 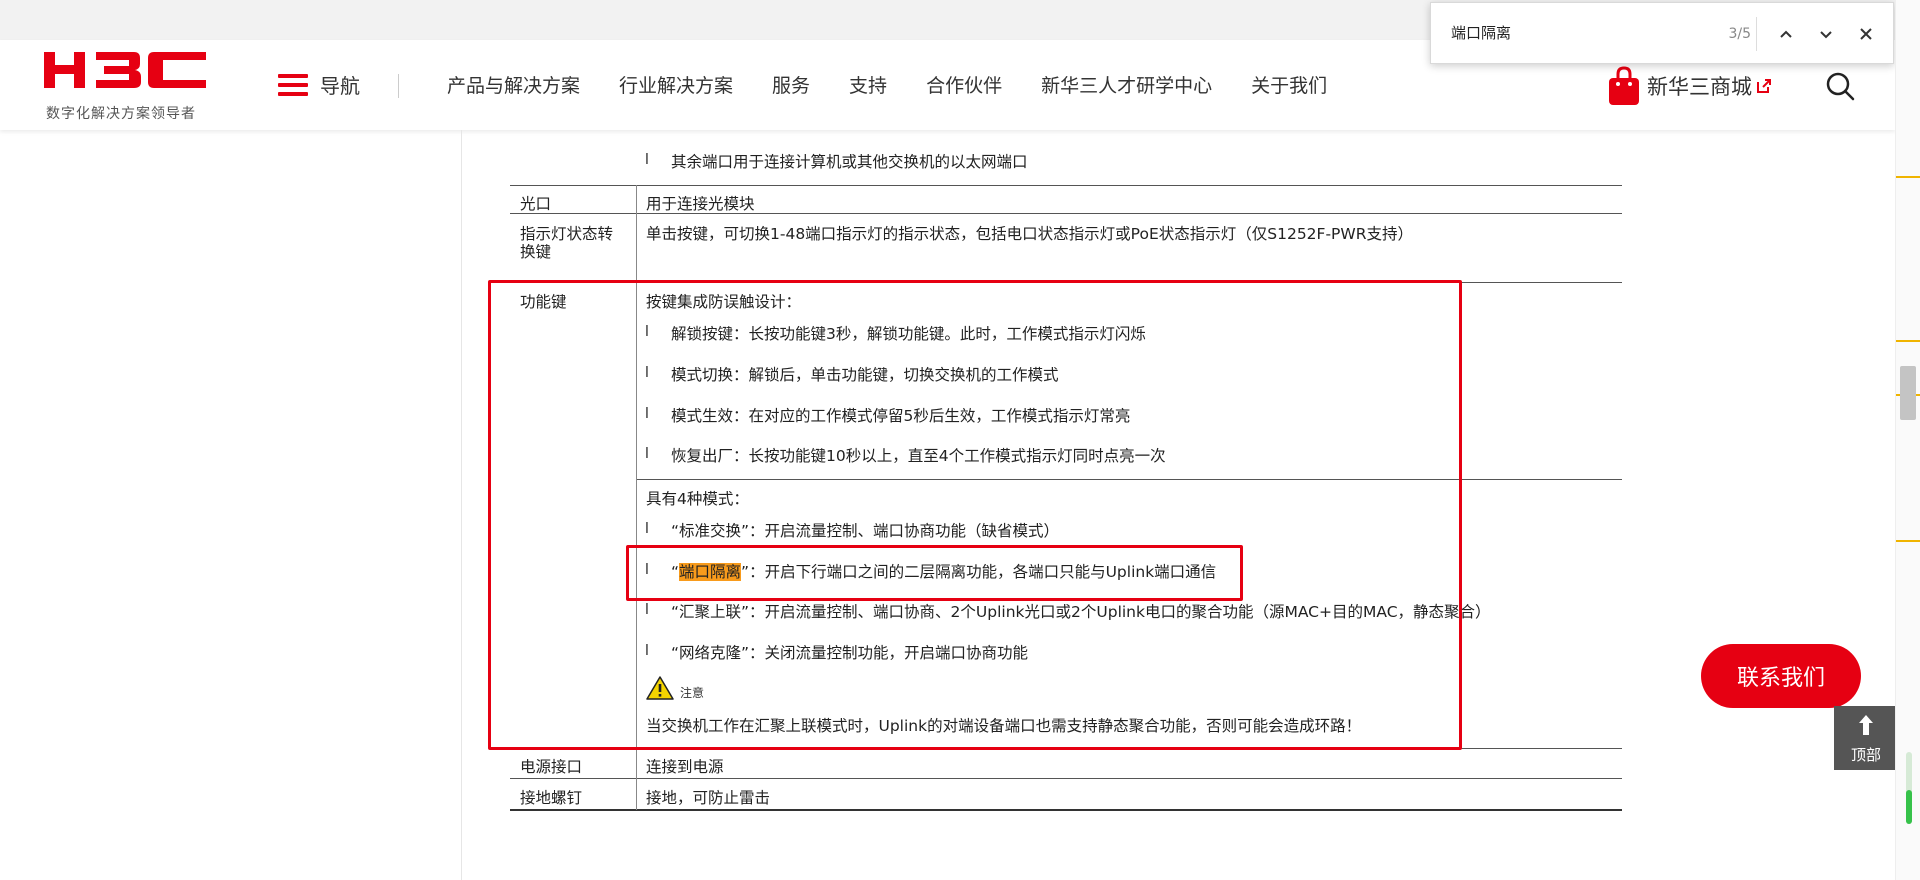 I want to click on find-input, so click(x=1576, y=32).